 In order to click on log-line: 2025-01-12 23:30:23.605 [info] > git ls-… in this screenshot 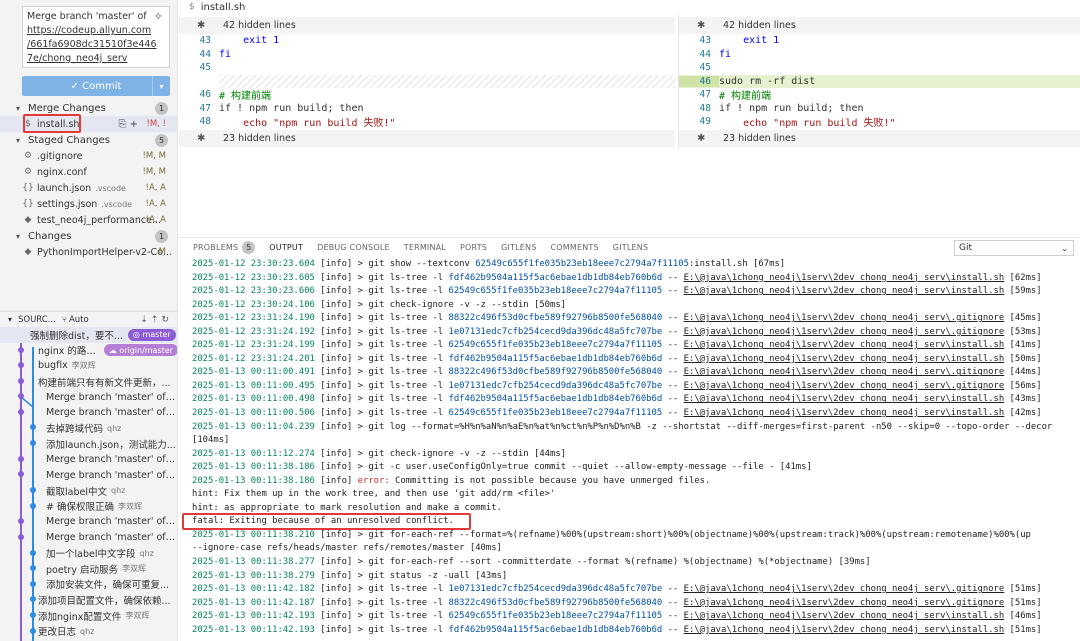, I will do `click(617, 277)`.